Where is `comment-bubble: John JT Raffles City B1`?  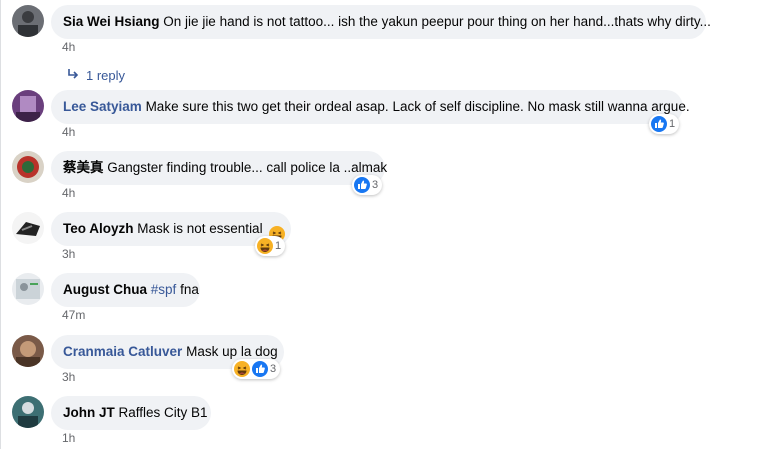 comment-bubble: John JT Raffles City B1 is located at coordinates (131, 413).